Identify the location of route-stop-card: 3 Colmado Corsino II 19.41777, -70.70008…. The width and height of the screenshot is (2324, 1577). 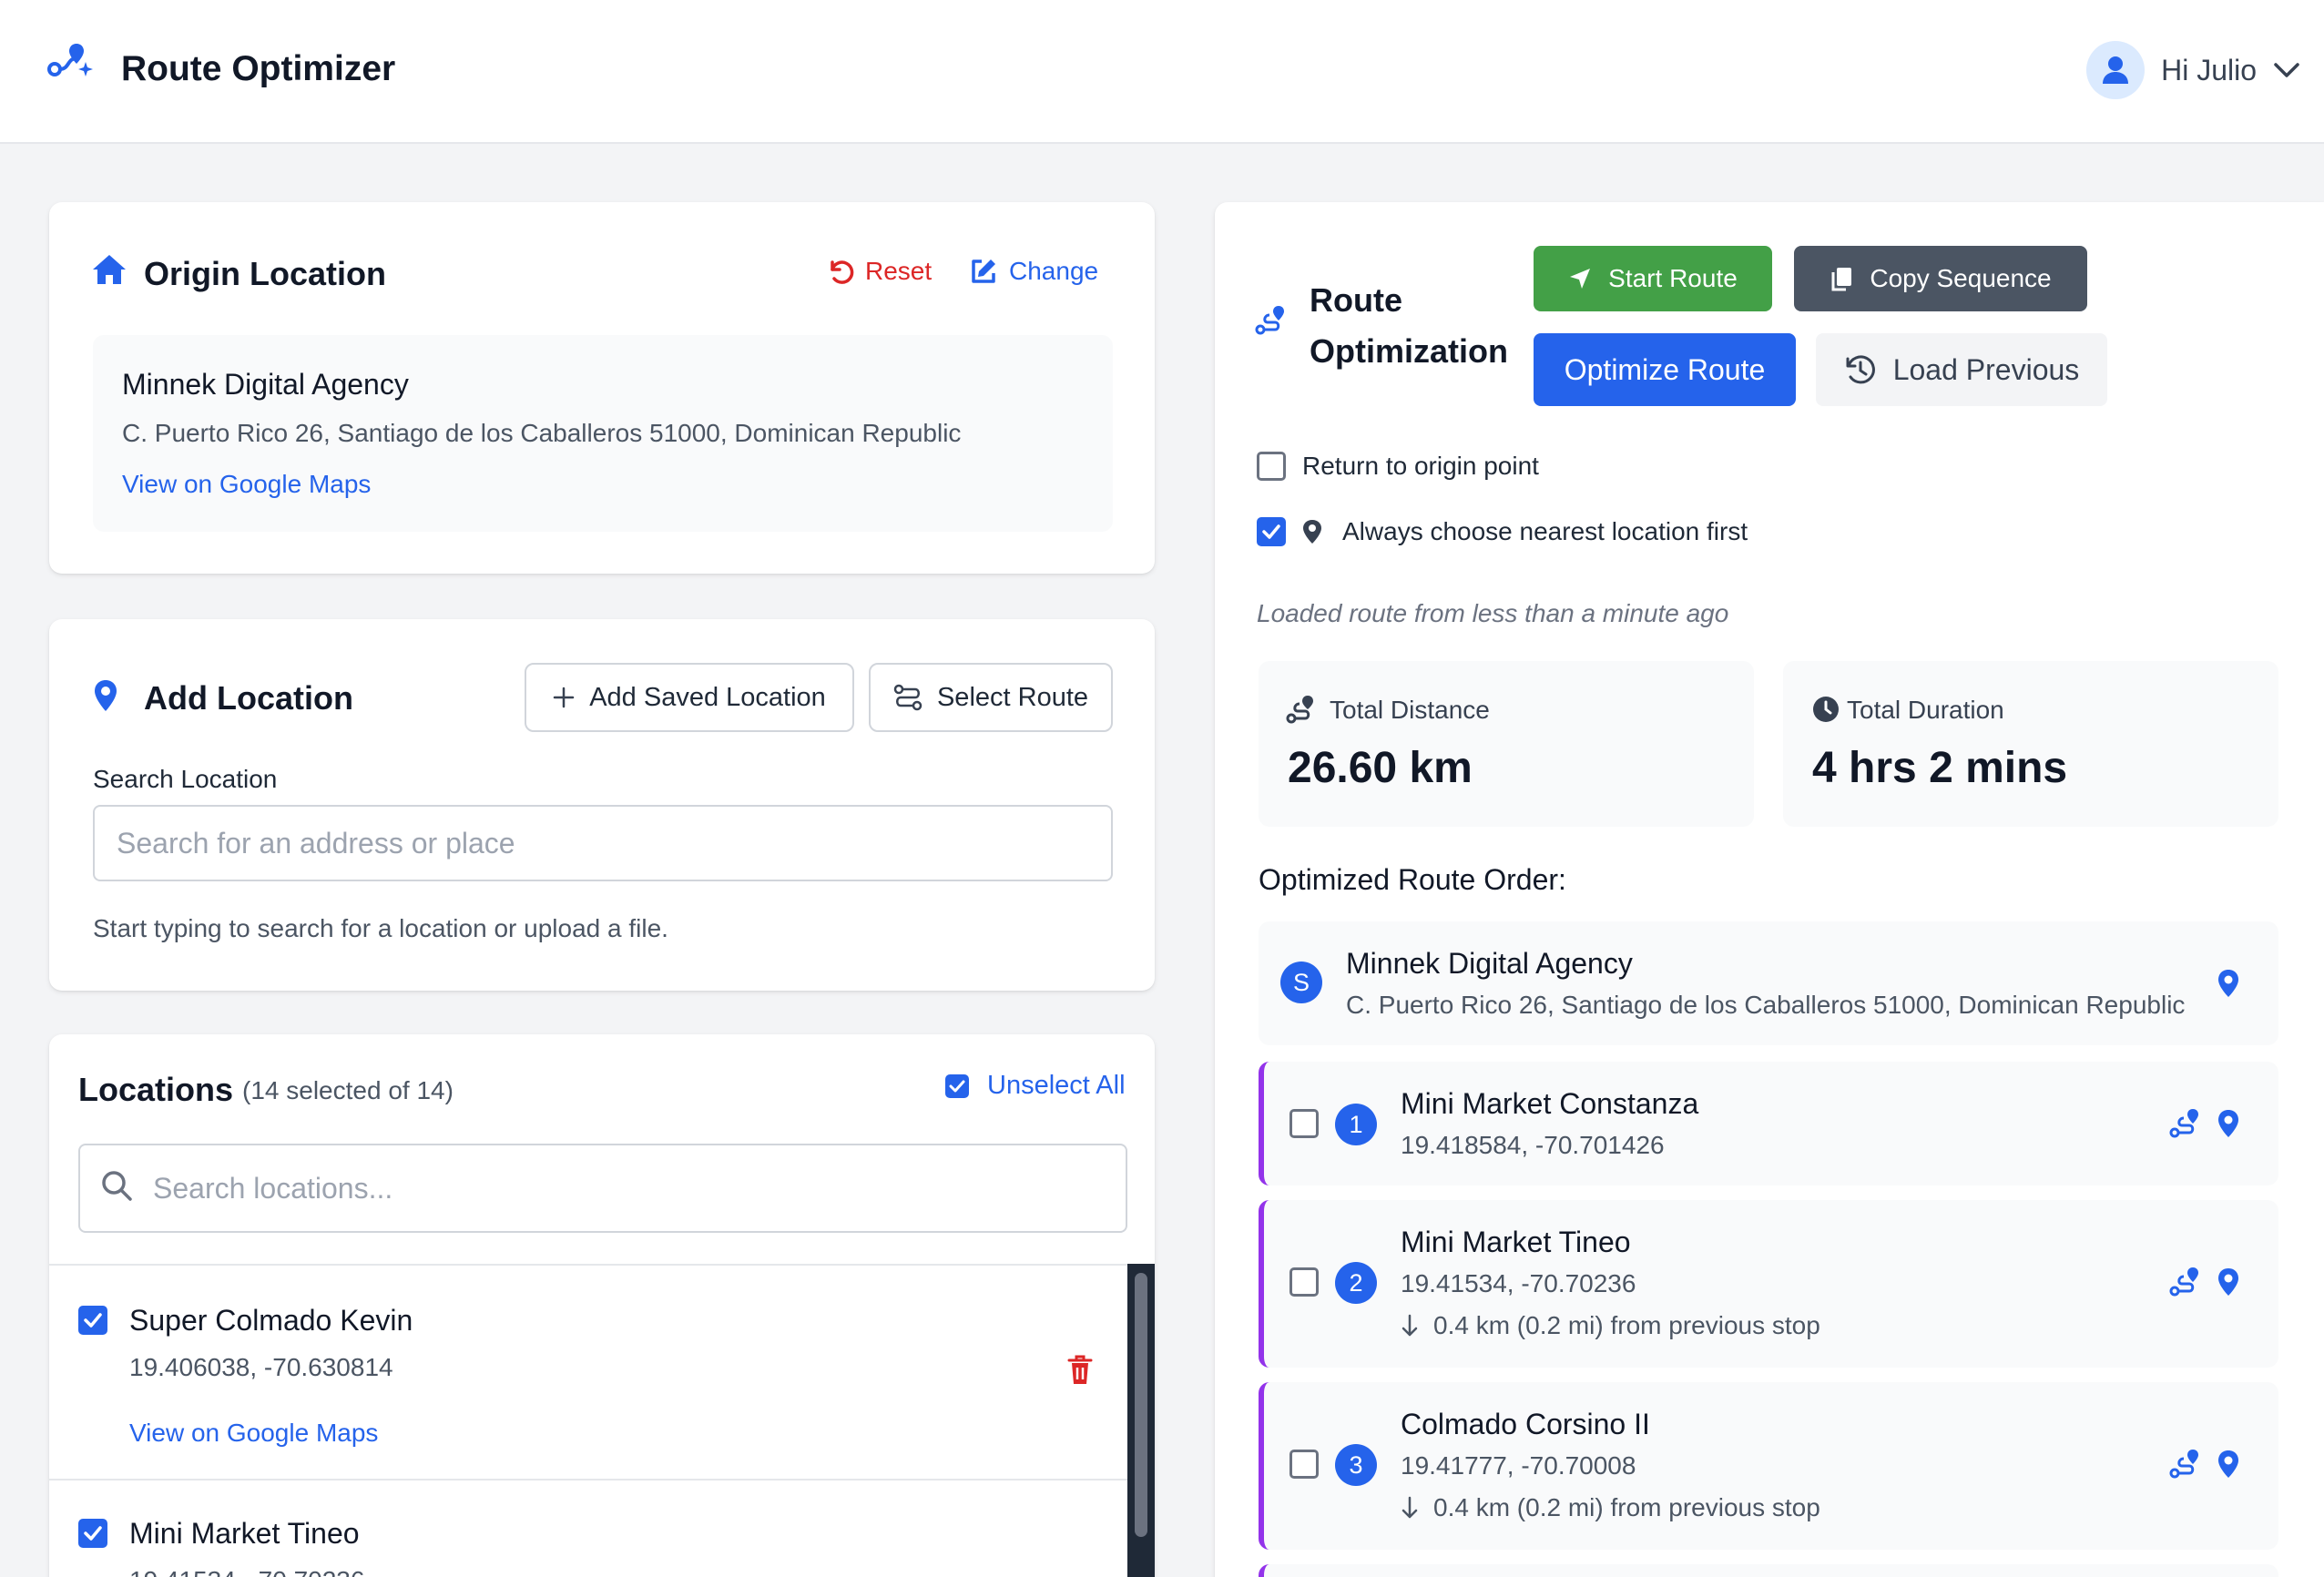
(1768, 1466).